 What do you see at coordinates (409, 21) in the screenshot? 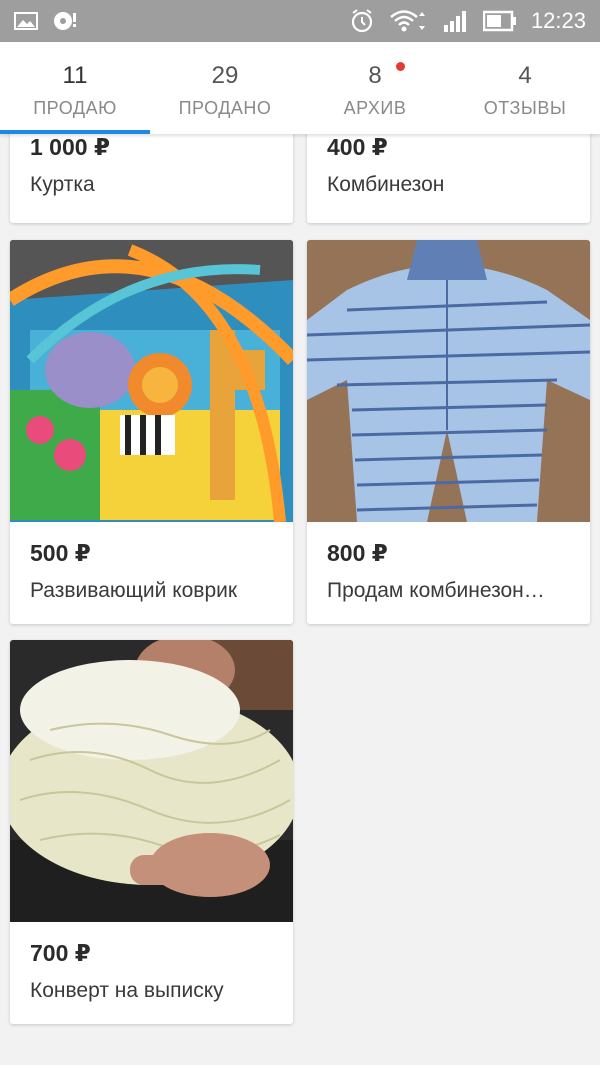
I see `wifi-icon` at bounding box center [409, 21].